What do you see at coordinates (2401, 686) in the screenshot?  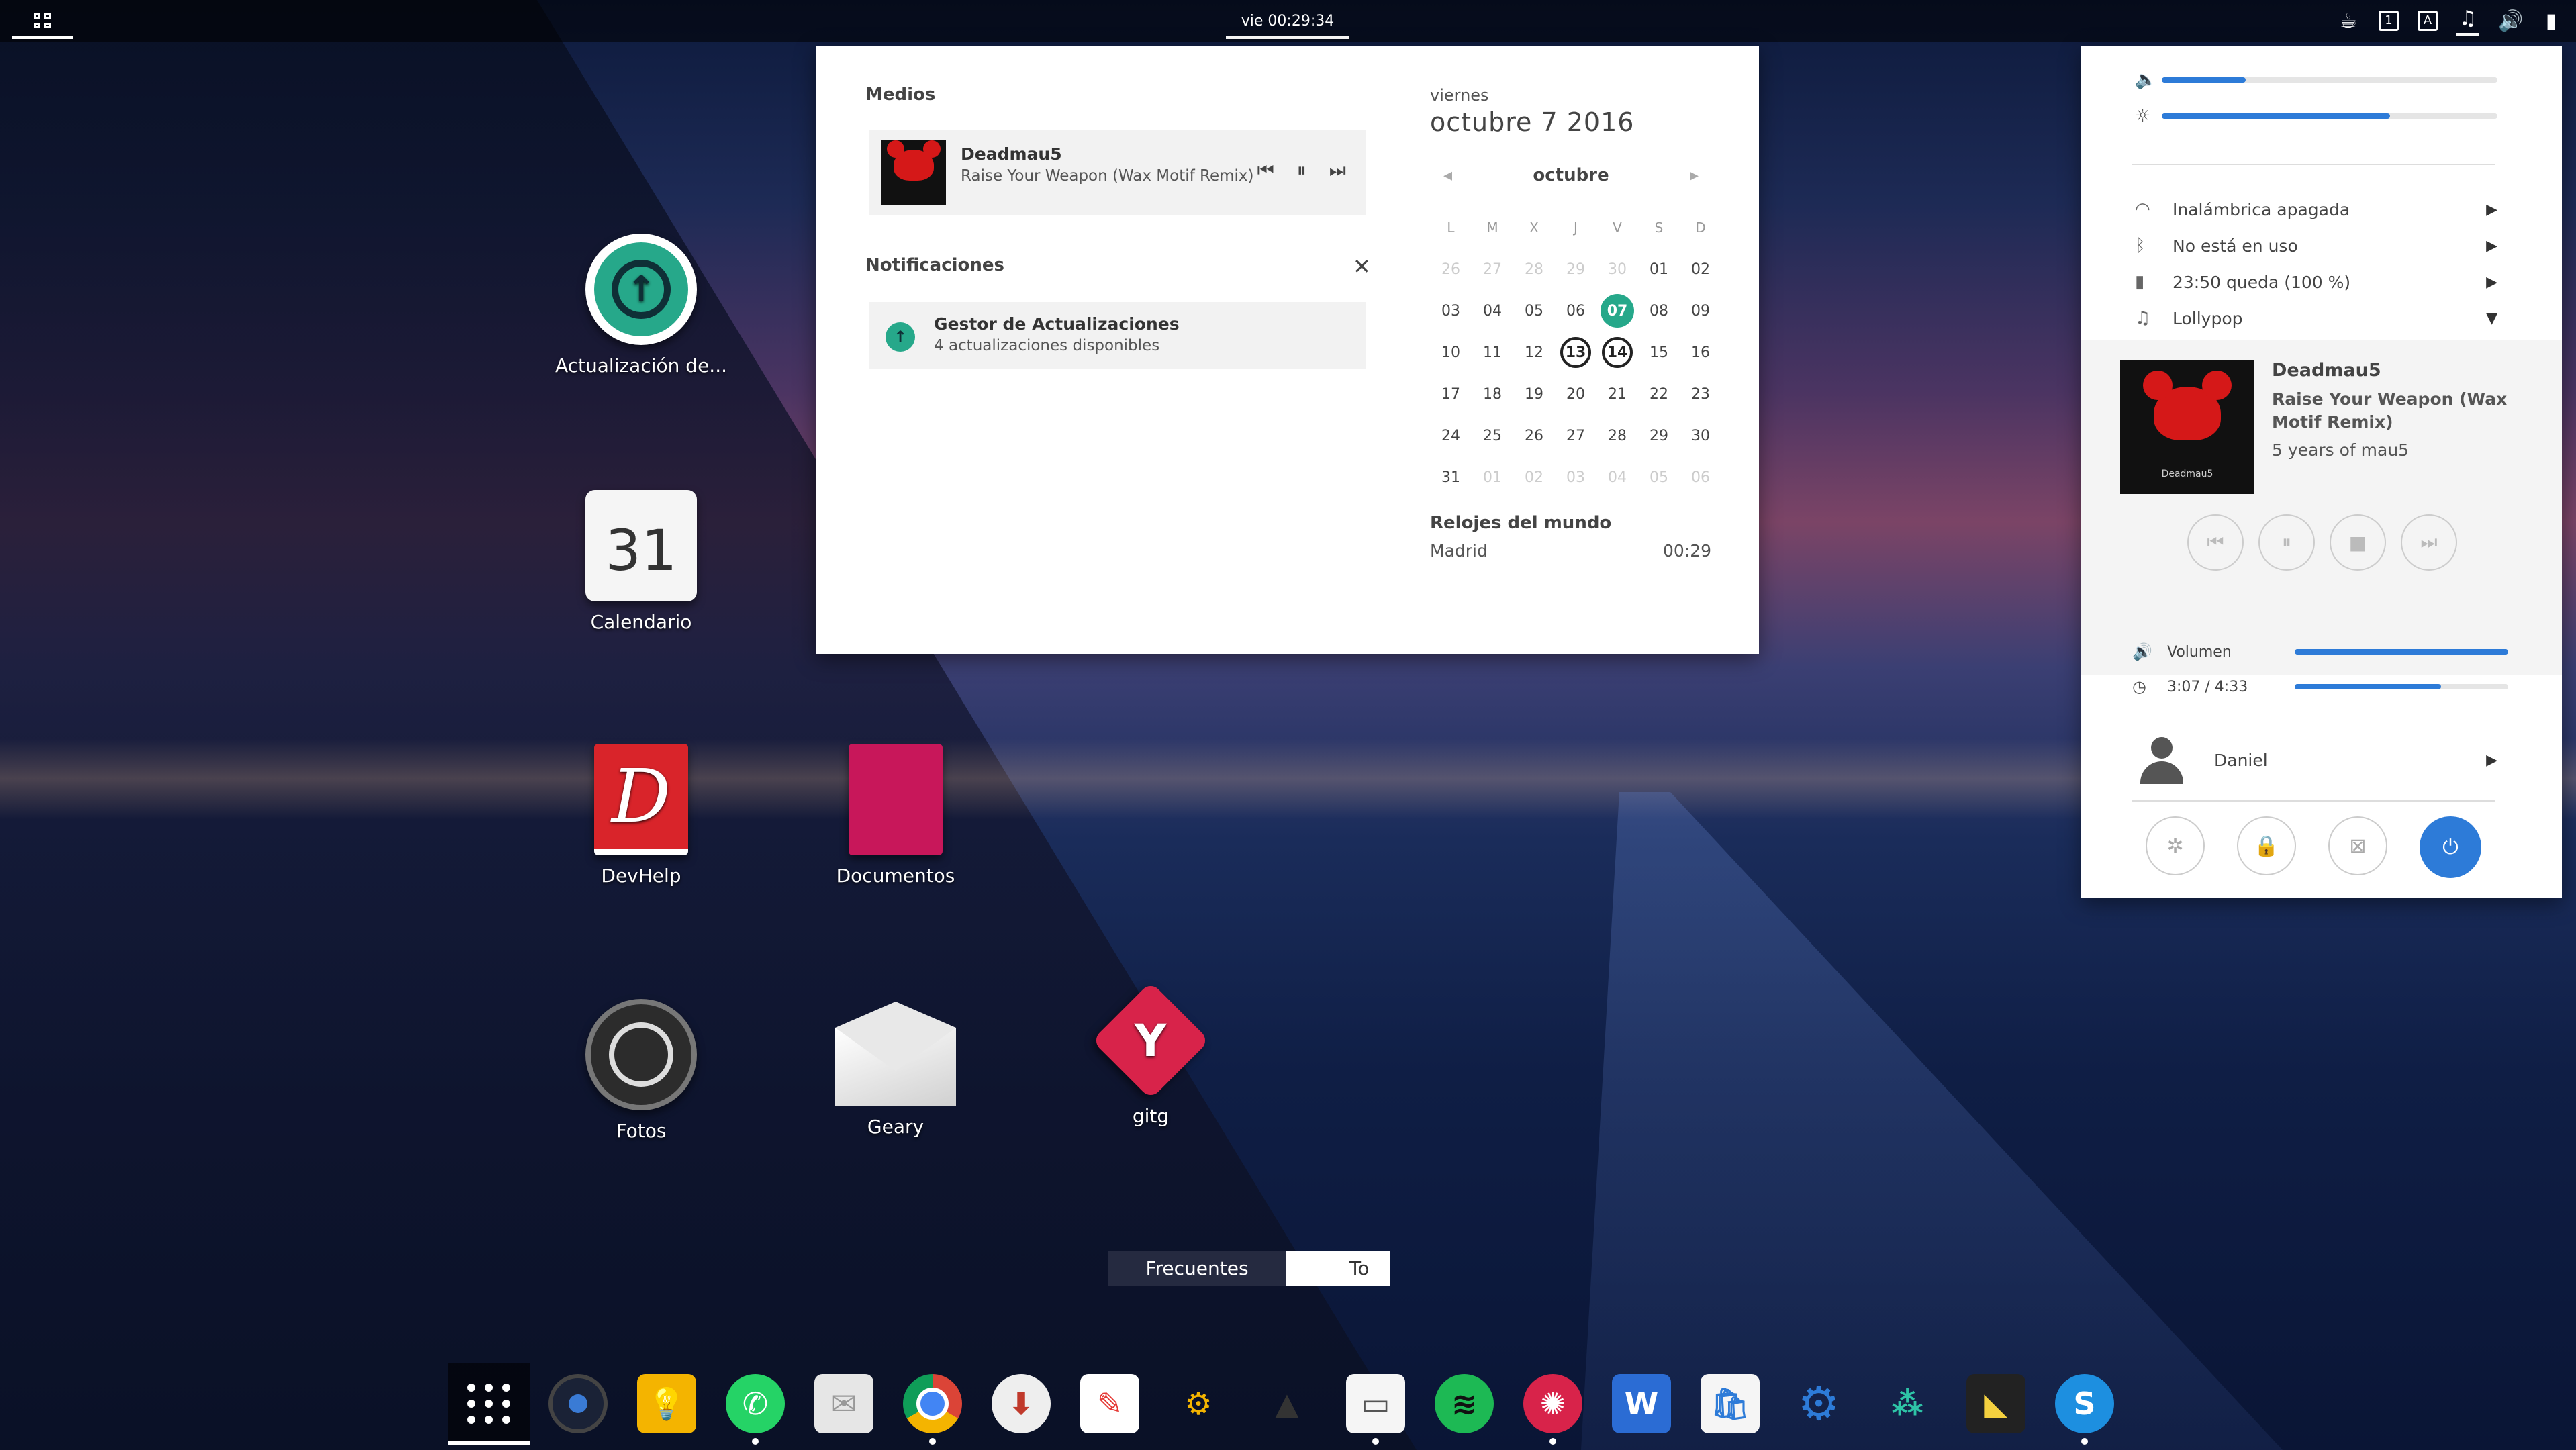 I see `player-progress-slider` at bounding box center [2401, 686].